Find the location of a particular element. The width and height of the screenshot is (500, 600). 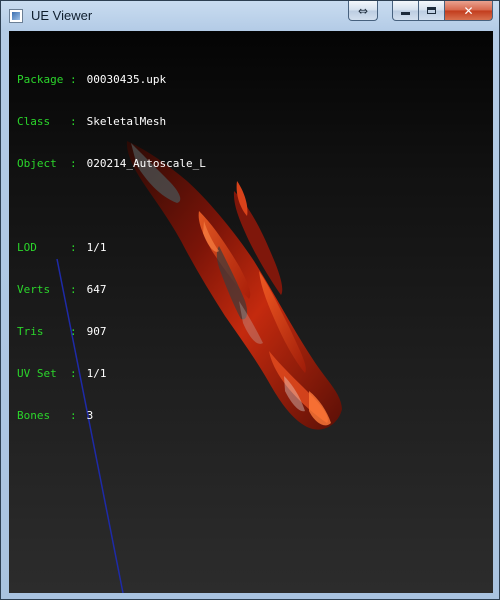

info-label: Bones : is located at coordinates (47, 415).